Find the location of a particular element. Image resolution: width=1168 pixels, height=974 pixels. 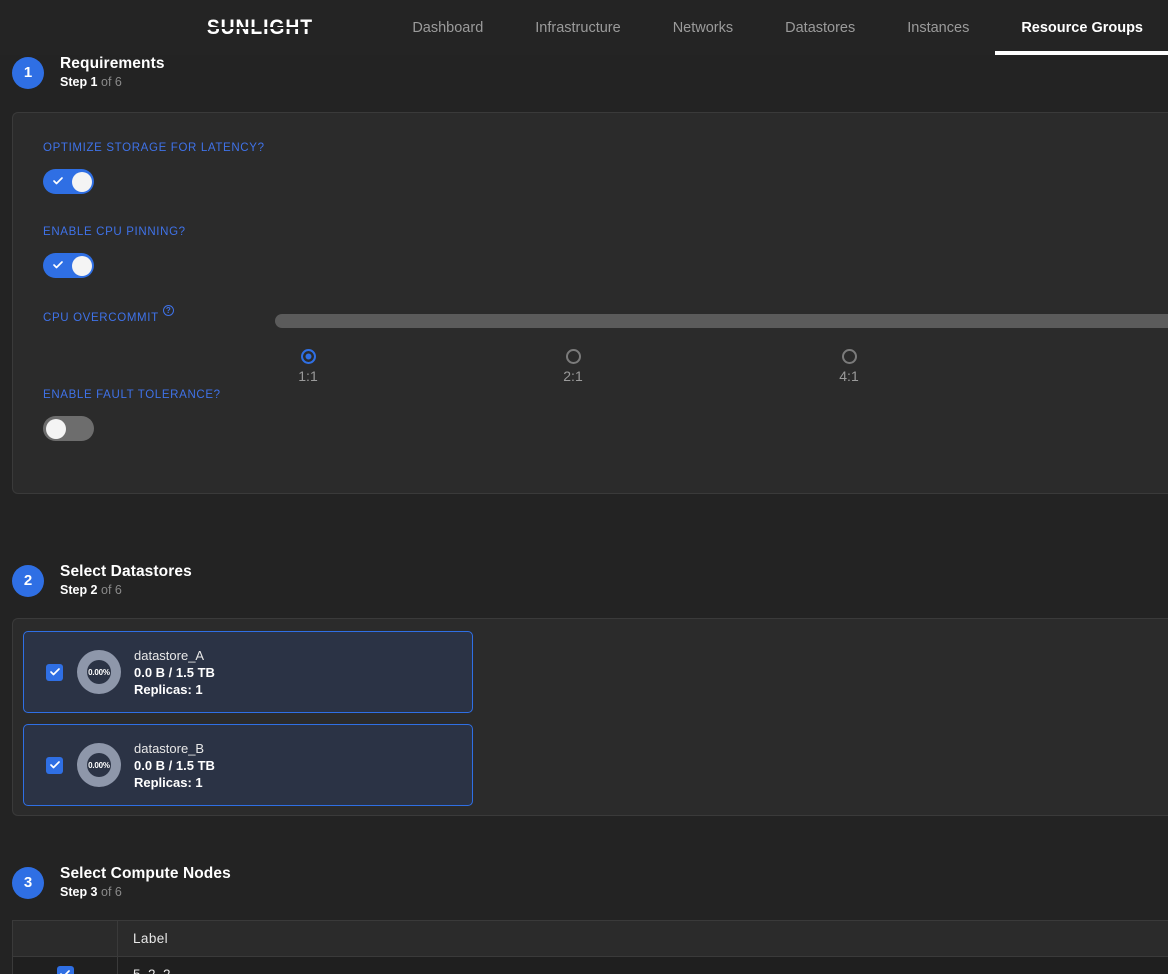

step-1-text: Requirements Step 1 of 6 is located at coordinates (112, 72).